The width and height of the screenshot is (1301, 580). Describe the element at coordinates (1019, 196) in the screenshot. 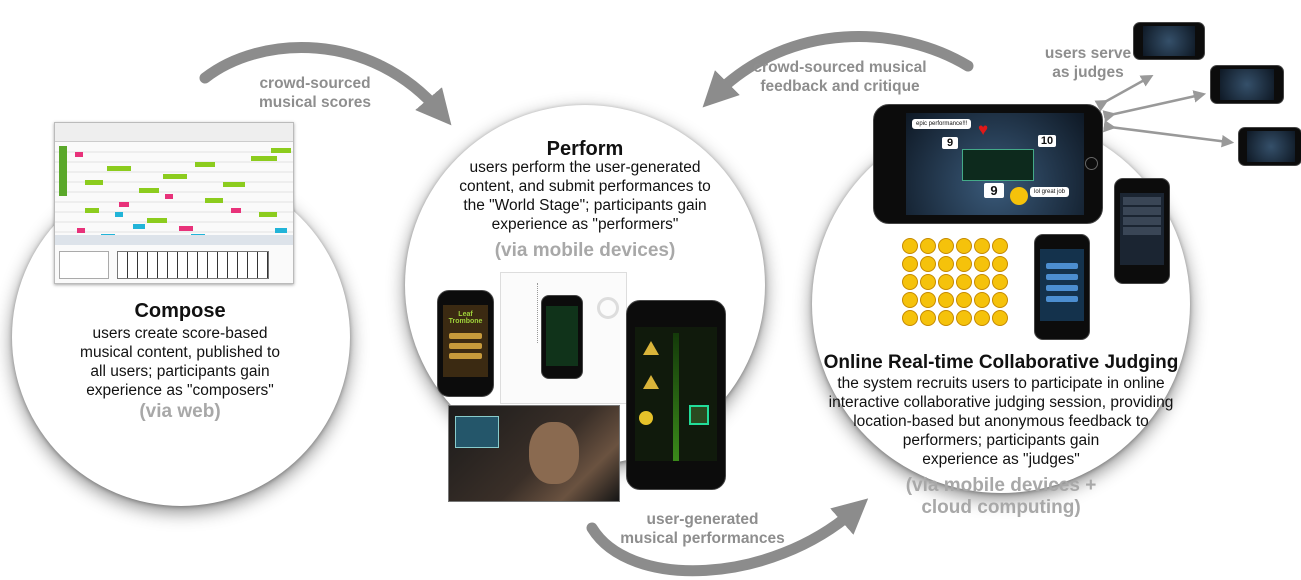

I see `smiley-icon` at that location.